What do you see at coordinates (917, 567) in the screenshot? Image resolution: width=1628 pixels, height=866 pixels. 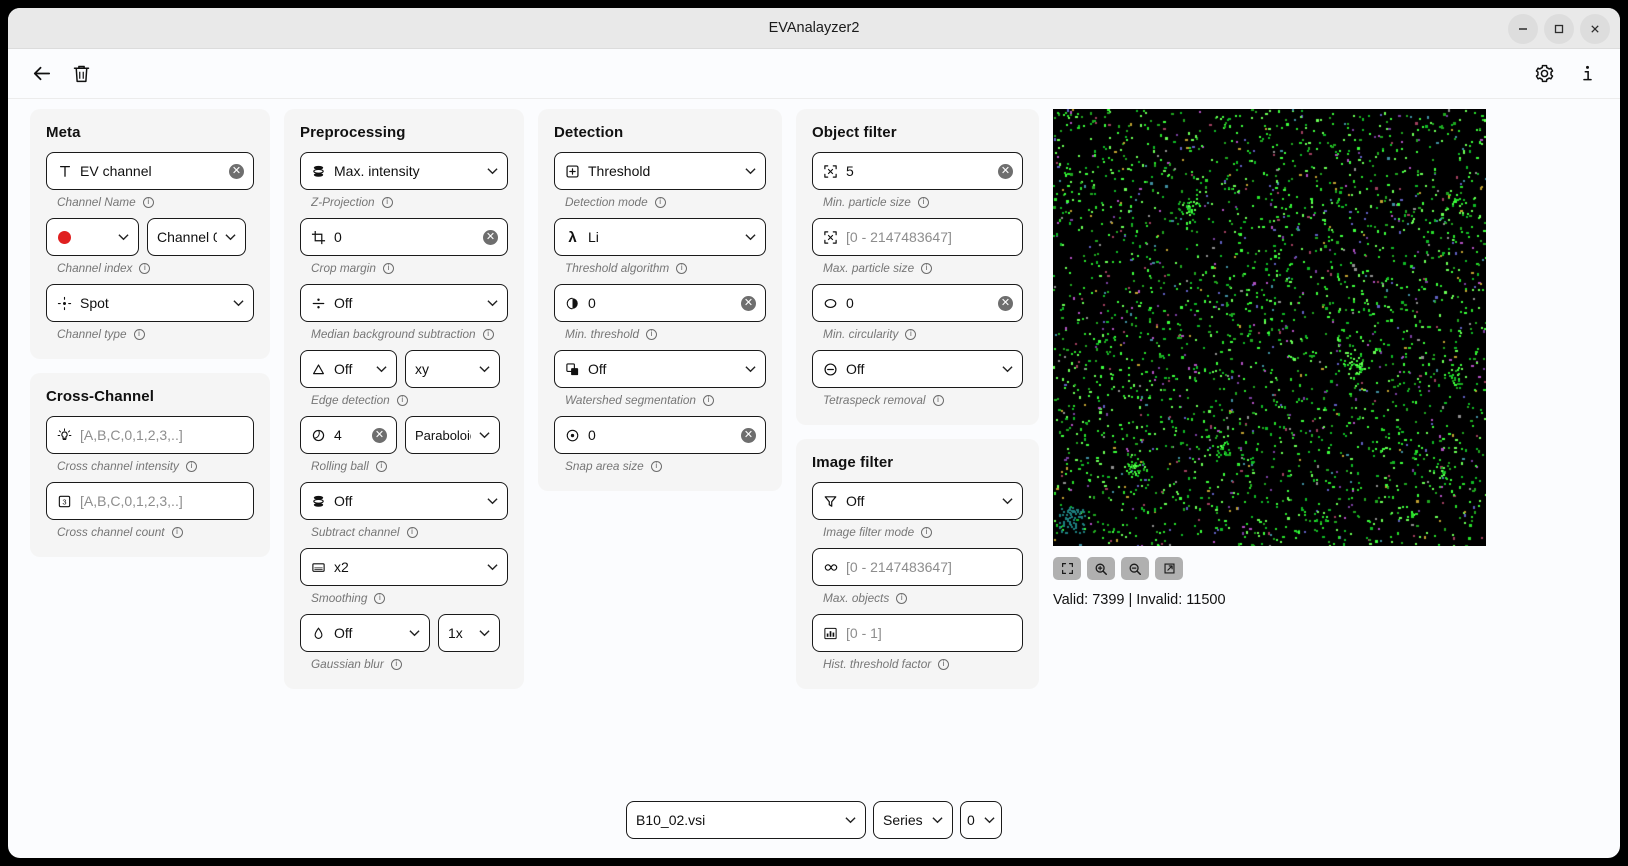 I see `max-objects-input: [0 - 2147483647]` at bounding box center [917, 567].